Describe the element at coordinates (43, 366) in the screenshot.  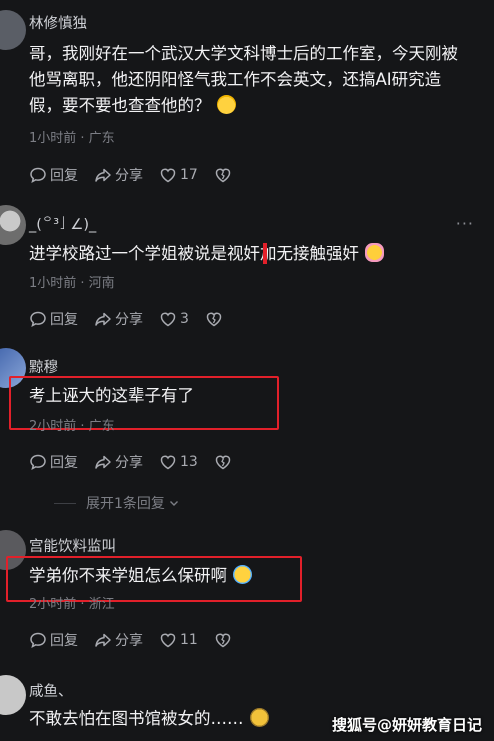
I see `comment-author: 黥穆` at that location.